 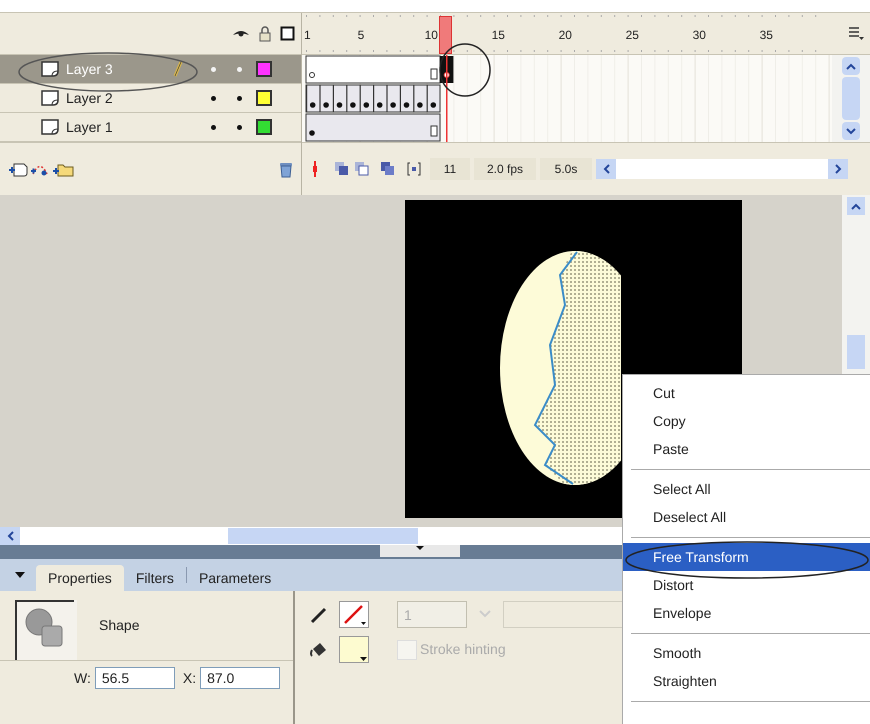 I want to click on outline-icon, so click(x=287, y=33).